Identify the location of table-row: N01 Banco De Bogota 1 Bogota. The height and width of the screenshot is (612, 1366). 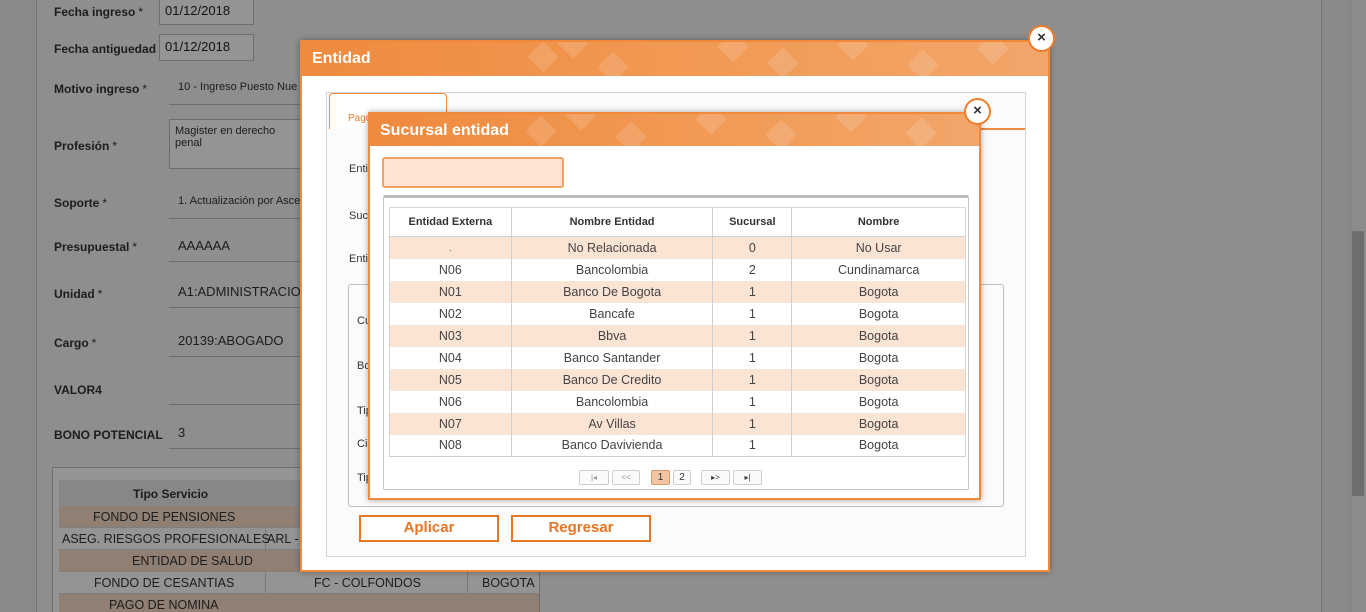
(677, 291).